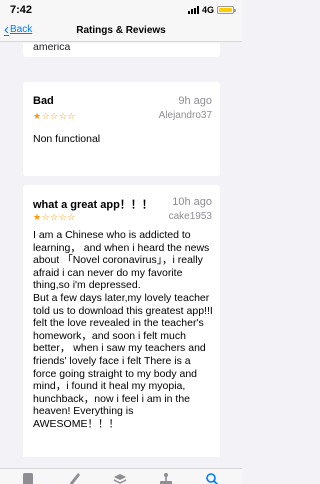 This screenshot has height=484, width=320. What do you see at coordinates (226, 10) in the screenshot?
I see `battery-icon` at bounding box center [226, 10].